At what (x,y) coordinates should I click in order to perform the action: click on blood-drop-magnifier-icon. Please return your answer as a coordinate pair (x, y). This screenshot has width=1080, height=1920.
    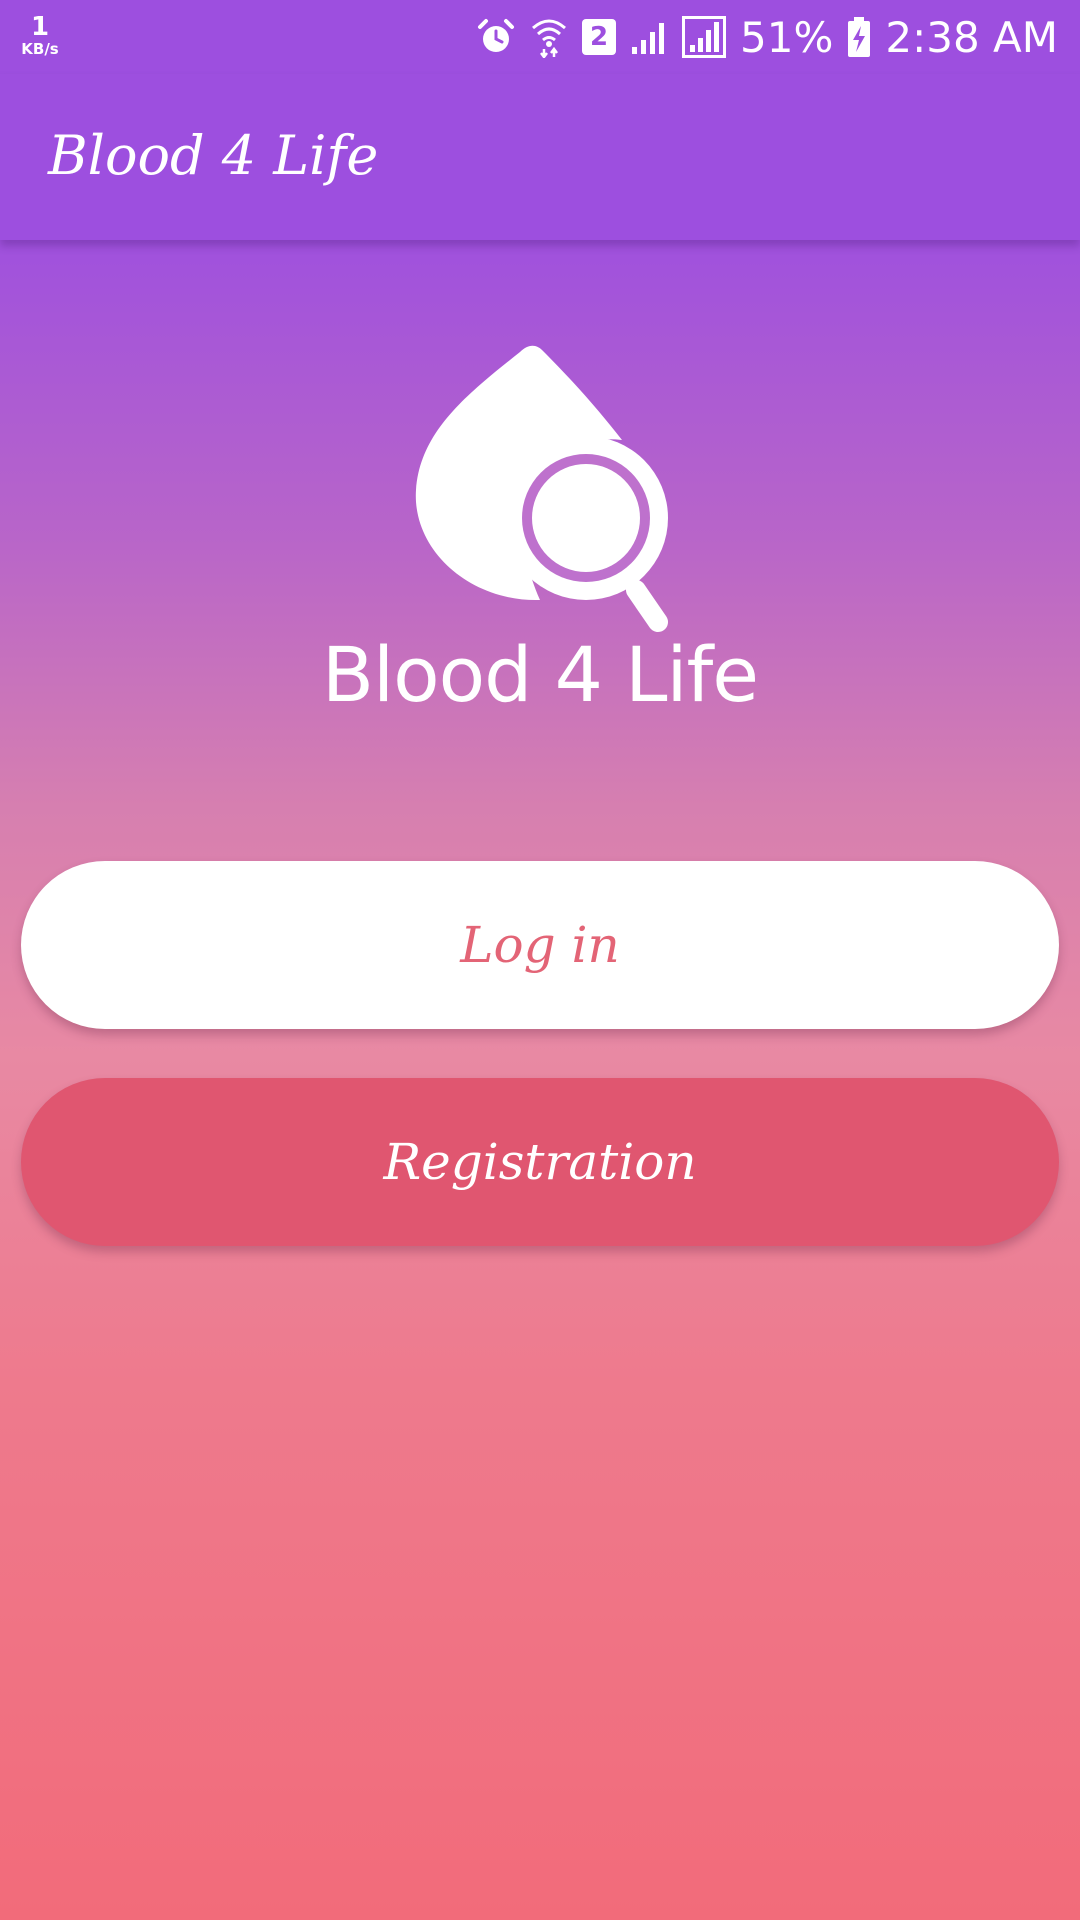
    Looking at the image, I should click on (541, 488).